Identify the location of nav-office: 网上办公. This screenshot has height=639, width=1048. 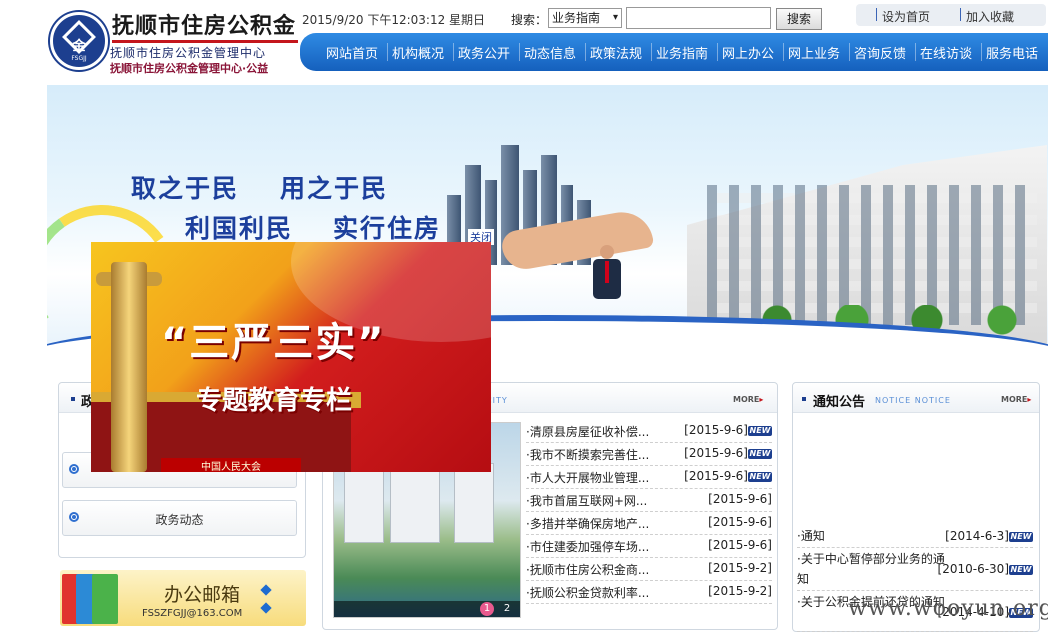
(748, 52).